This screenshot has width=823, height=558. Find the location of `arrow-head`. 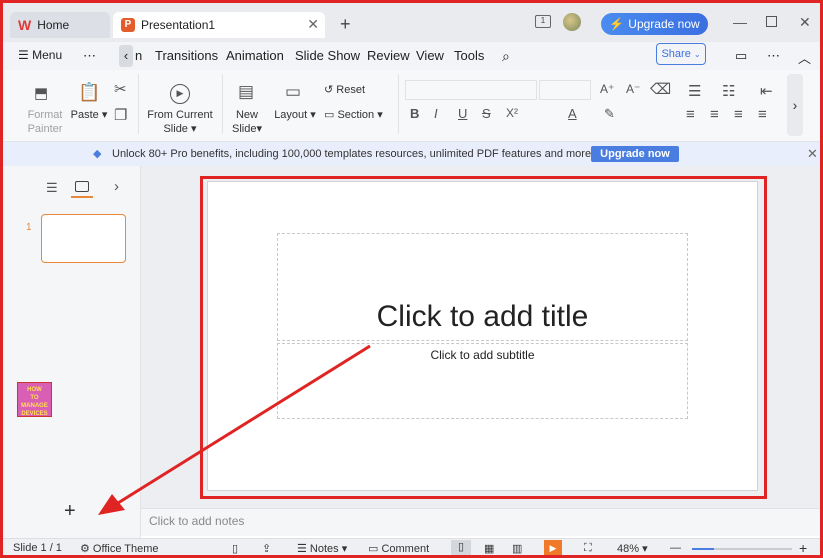

arrow-head is located at coordinates (111, 504).